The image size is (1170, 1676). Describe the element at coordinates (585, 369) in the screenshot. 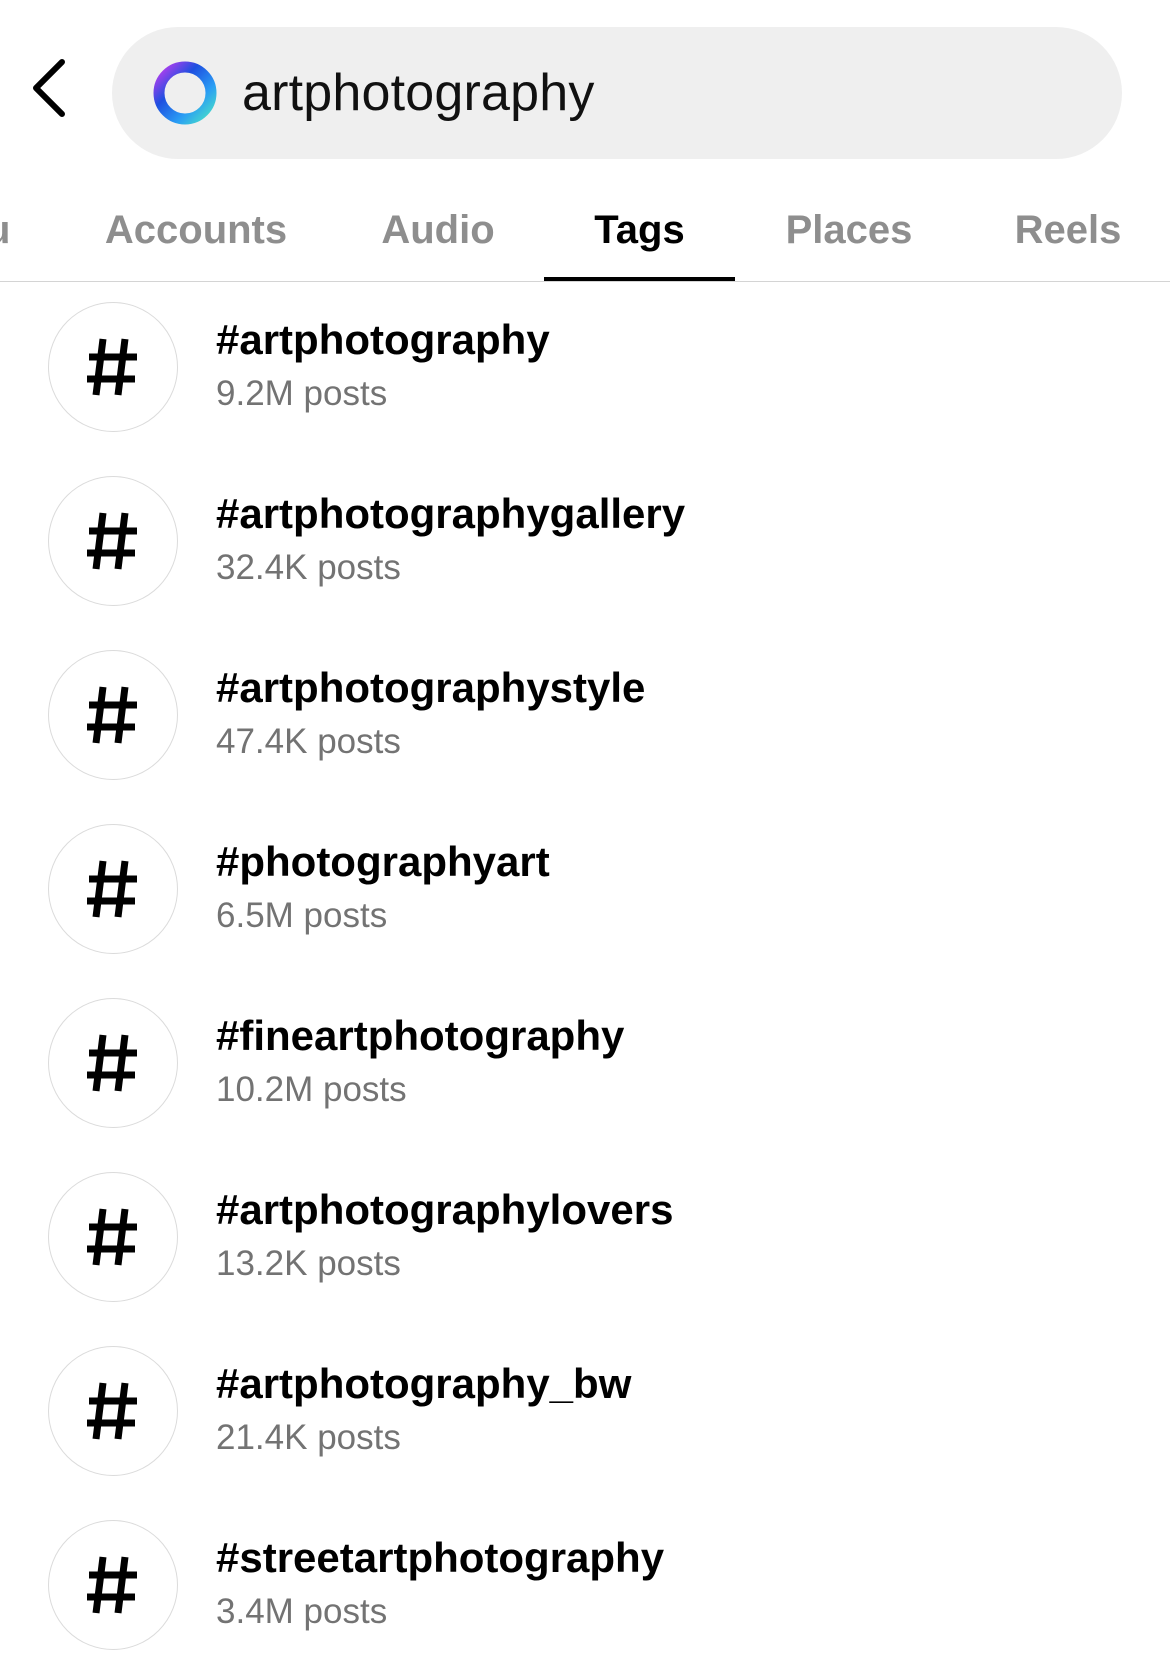

I see `list-item: #artphotography 9.2M posts` at that location.